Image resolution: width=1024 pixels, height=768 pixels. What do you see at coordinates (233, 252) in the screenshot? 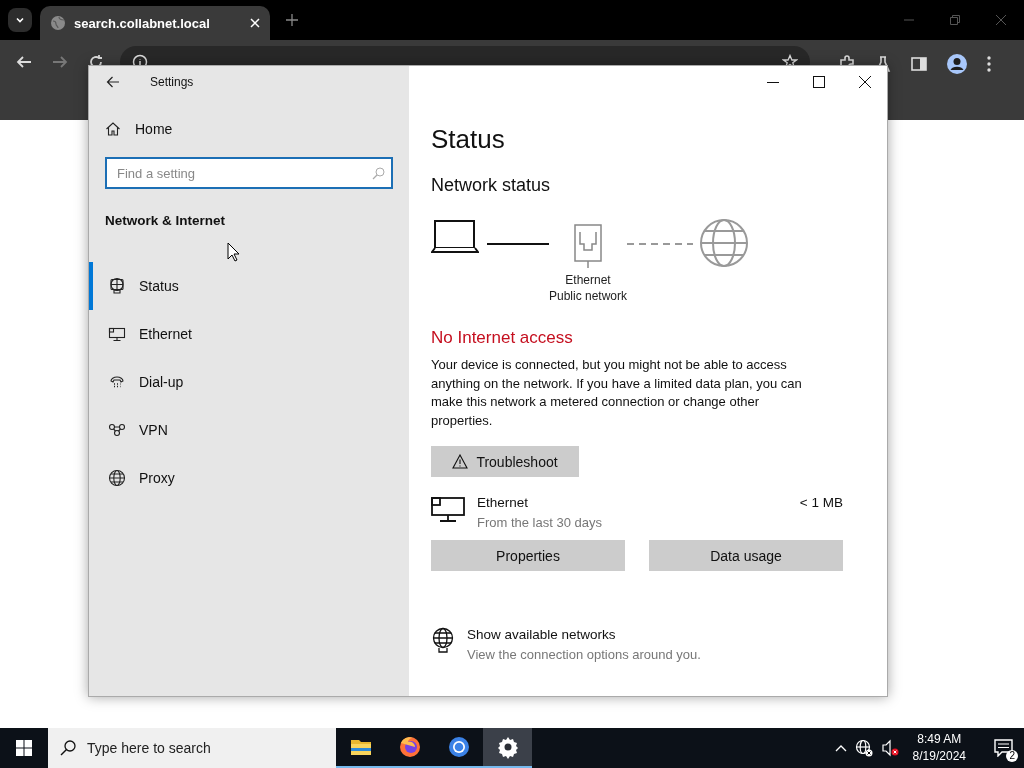
I see `pointer-icon` at bounding box center [233, 252].